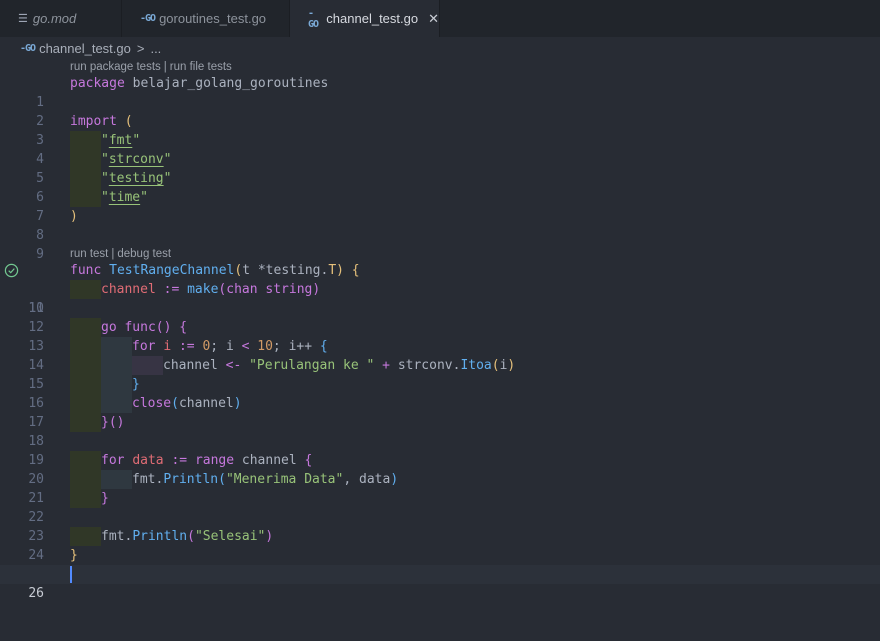  What do you see at coordinates (440, 298) in the screenshot?
I see `code-line: 11 channel := make(chan string)` at bounding box center [440, 298].